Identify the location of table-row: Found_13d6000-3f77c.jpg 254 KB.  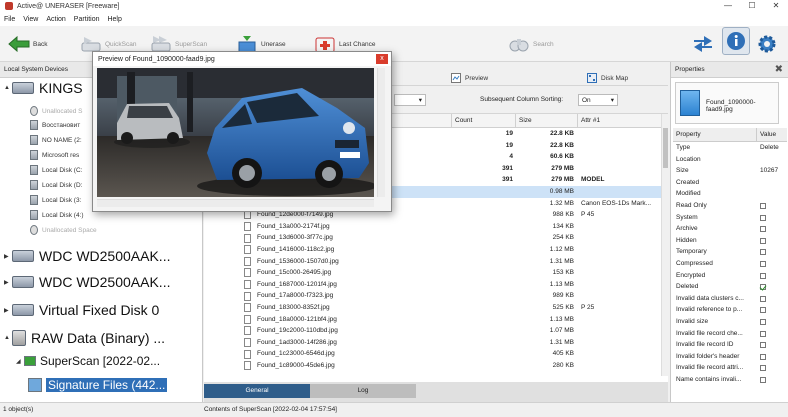
(433, 238).